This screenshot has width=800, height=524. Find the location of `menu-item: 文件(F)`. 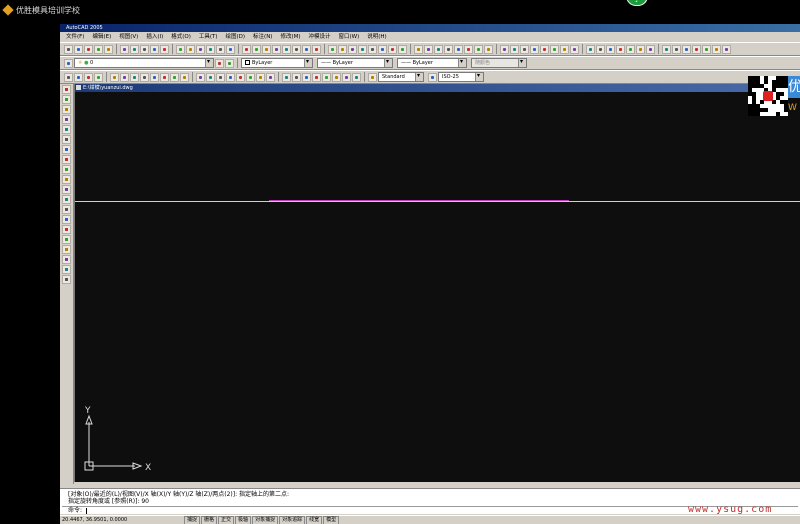

menu-item: 文件(F) is located at coordinates (75, 37).